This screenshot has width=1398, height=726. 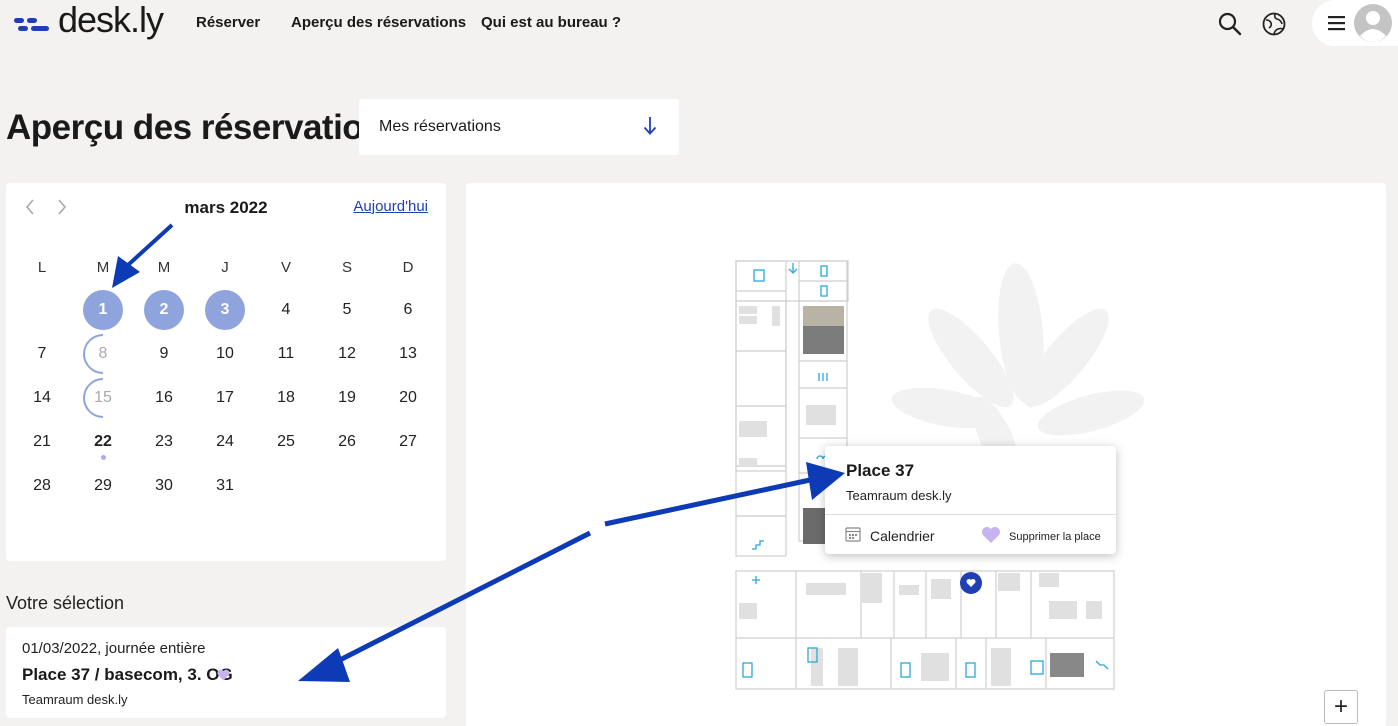 I want to click on calendar-day-13: 13, so click(x=408, y=354).